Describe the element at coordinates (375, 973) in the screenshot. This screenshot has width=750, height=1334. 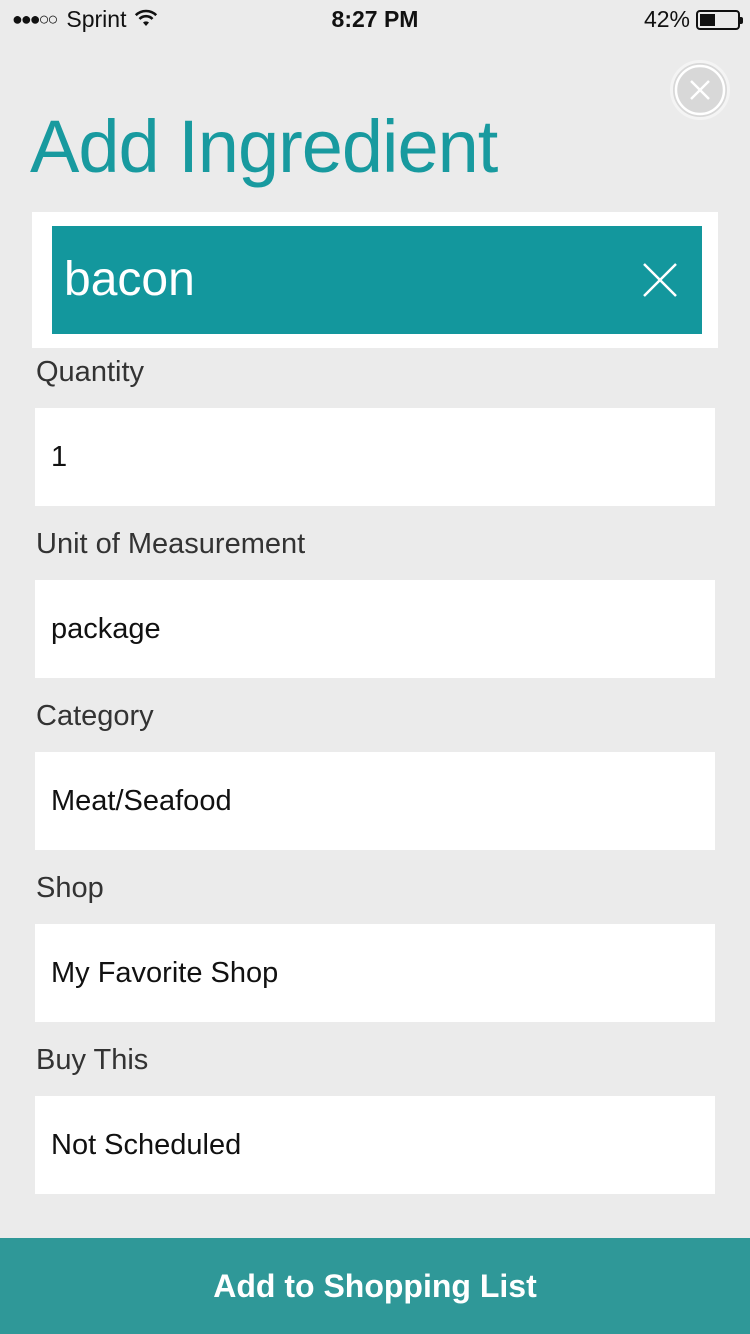
I see `shop-field: My Favorite Shop` at that location.